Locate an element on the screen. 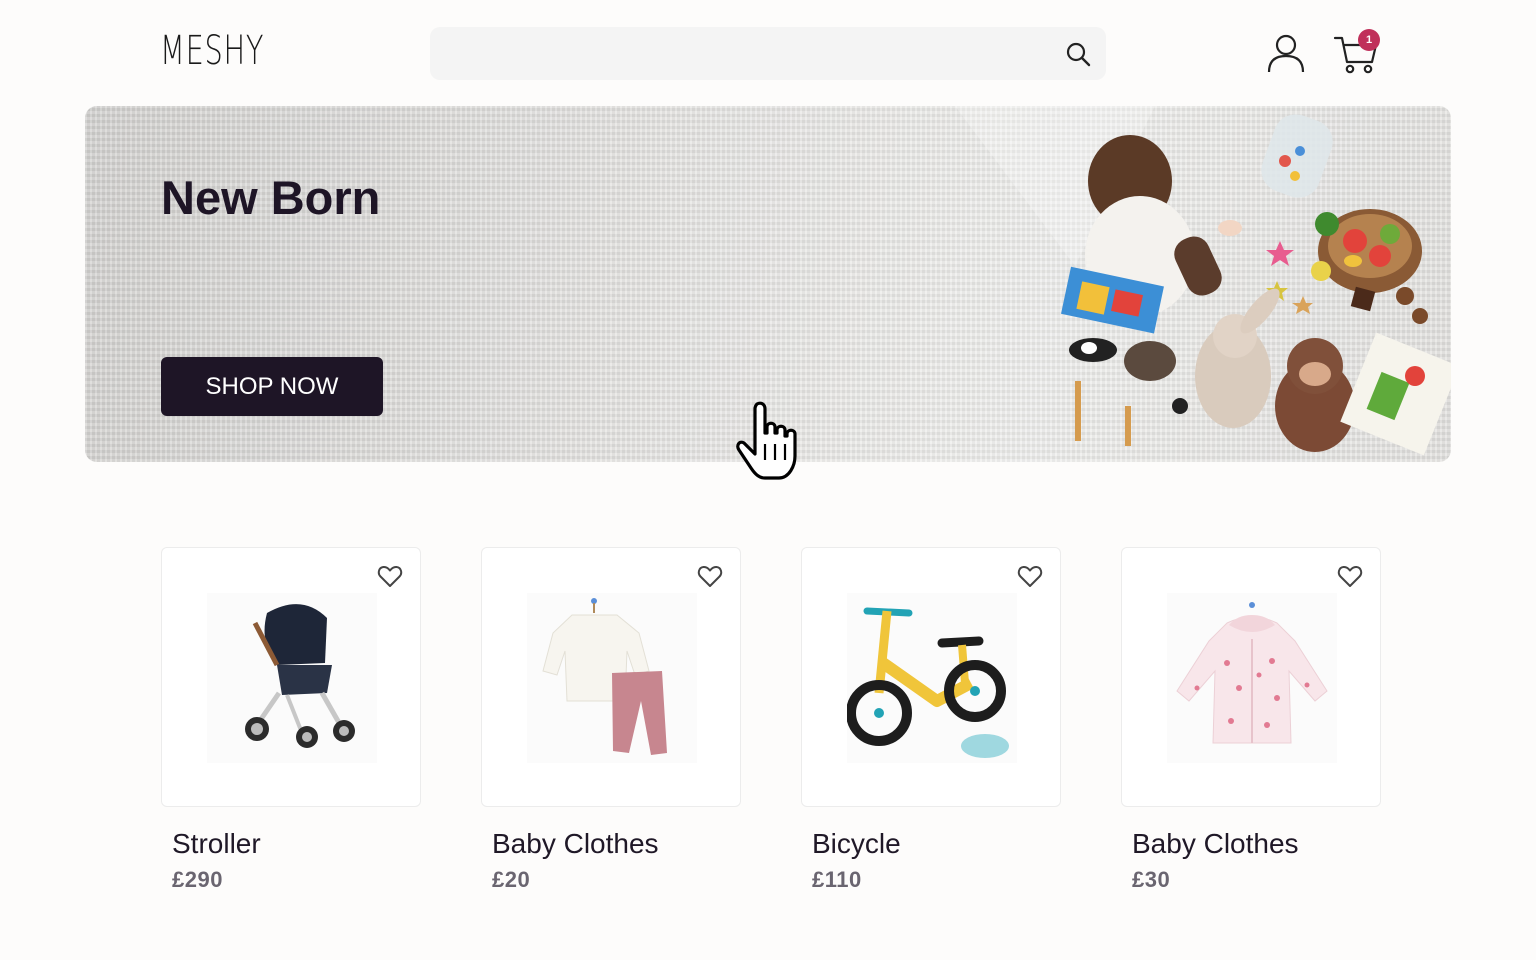 The image size is (1536, 960). product-price: £110 is located at coordinates (837, 879).